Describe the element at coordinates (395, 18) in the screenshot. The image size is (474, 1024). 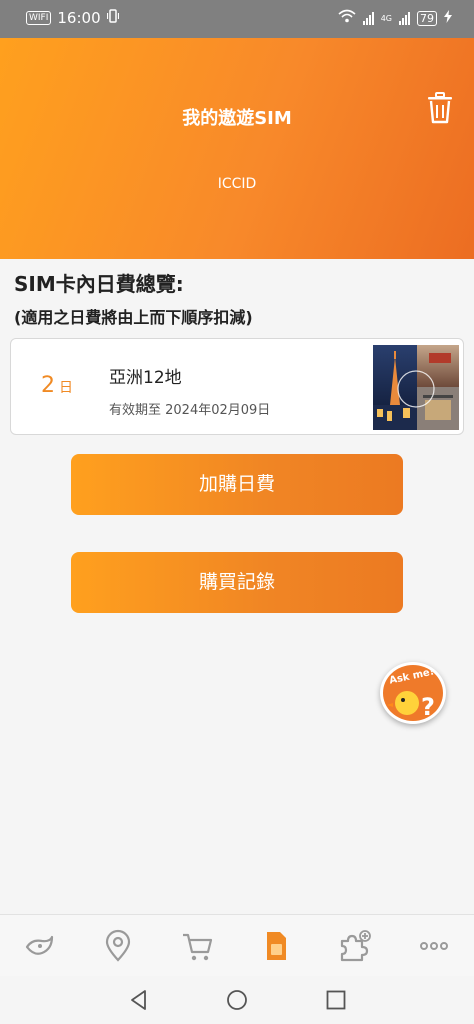
I see `status-bar-right: 4G 79` at that location.